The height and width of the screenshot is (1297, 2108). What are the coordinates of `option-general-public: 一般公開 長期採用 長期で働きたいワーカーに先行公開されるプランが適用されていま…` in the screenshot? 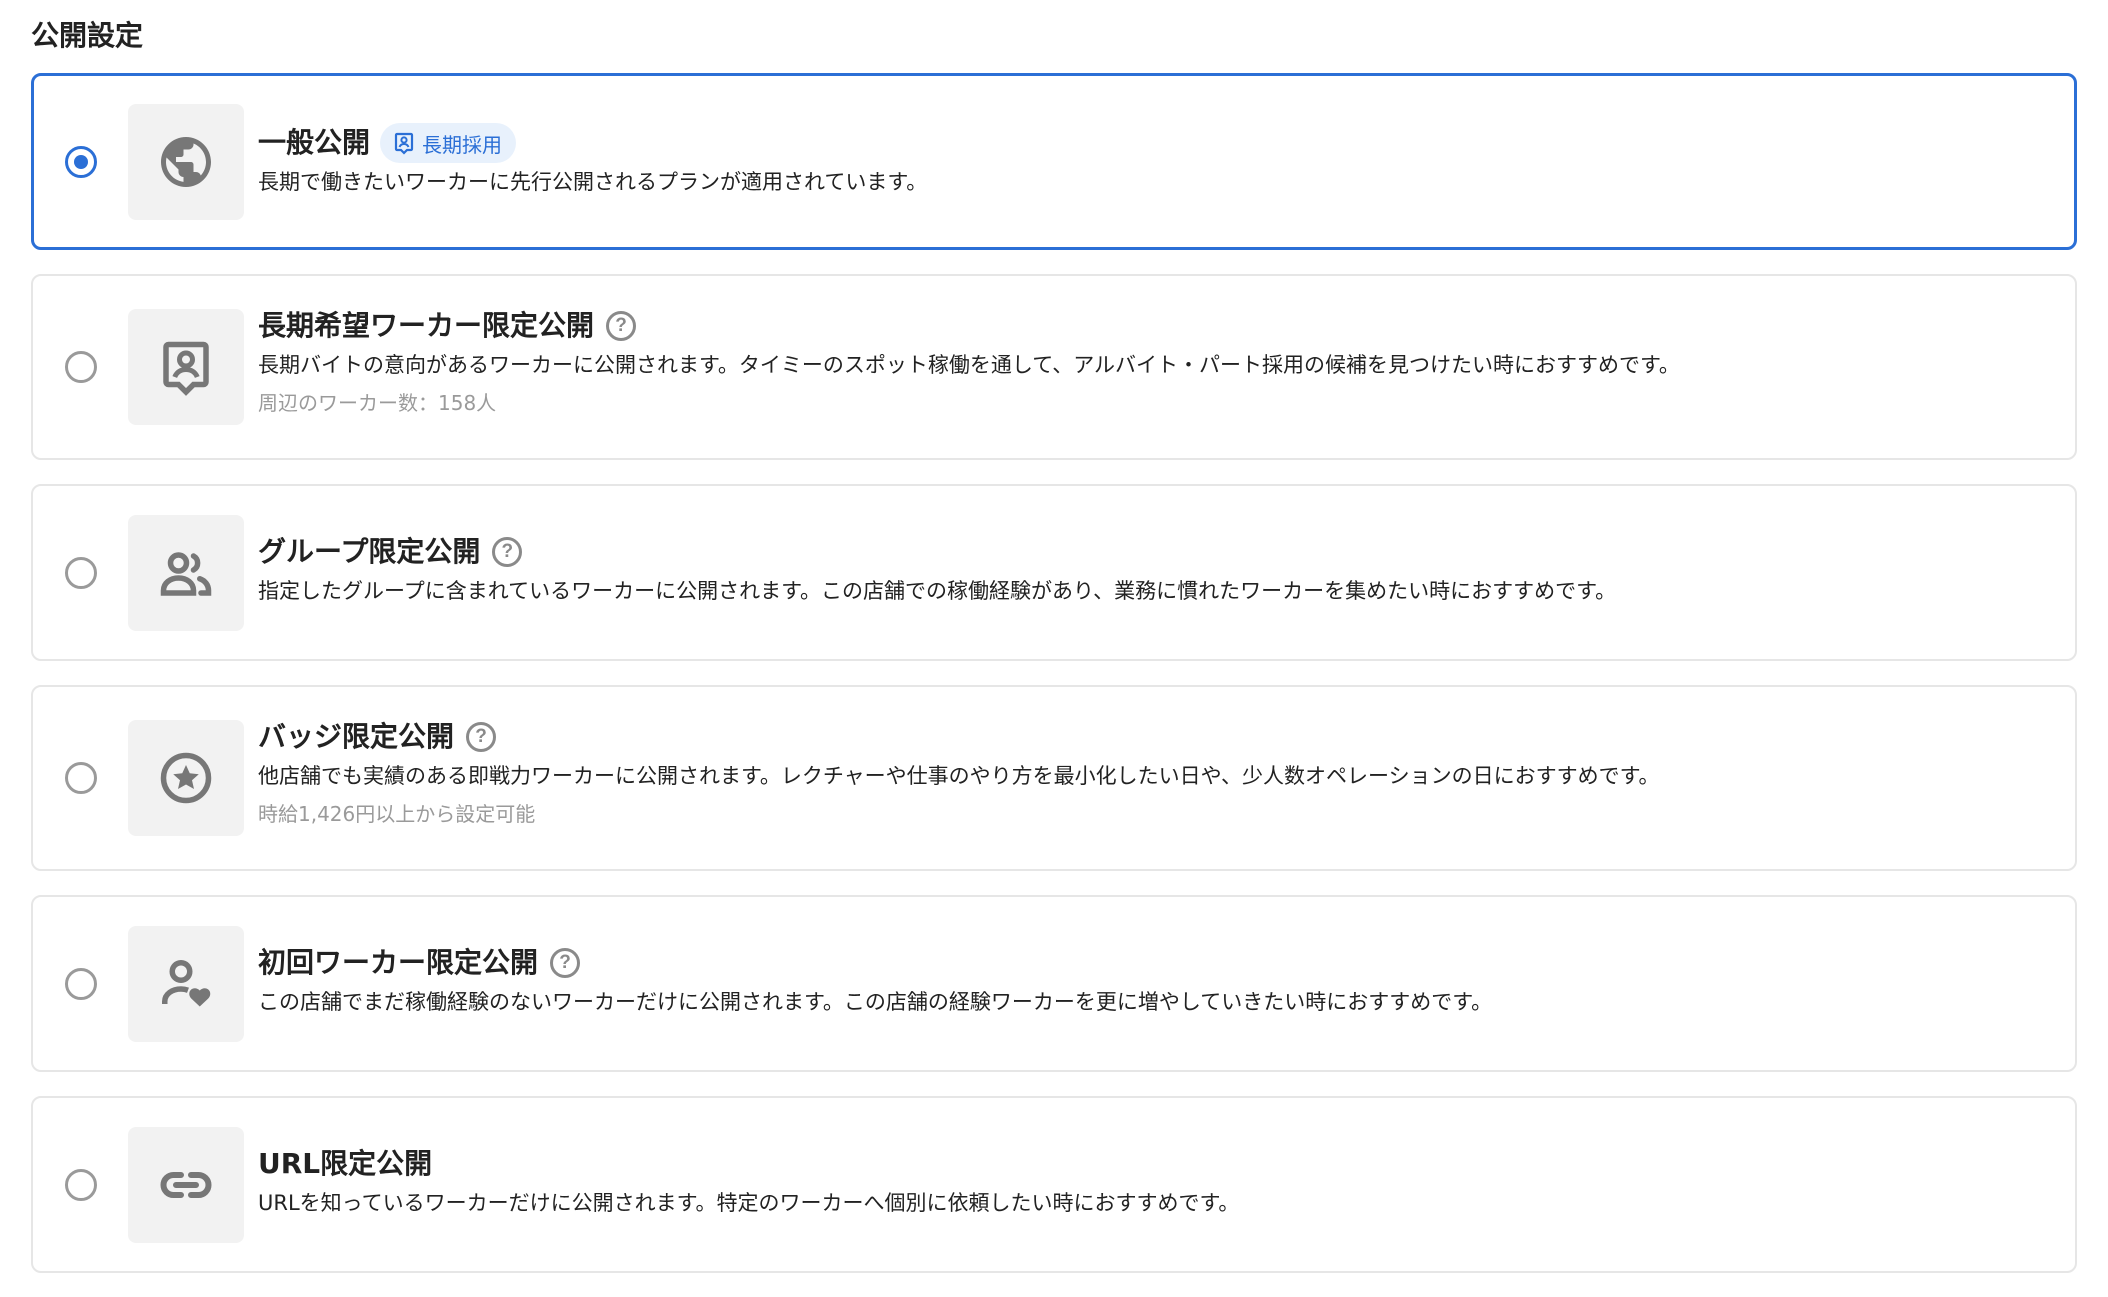 It's located at (1054, 161).